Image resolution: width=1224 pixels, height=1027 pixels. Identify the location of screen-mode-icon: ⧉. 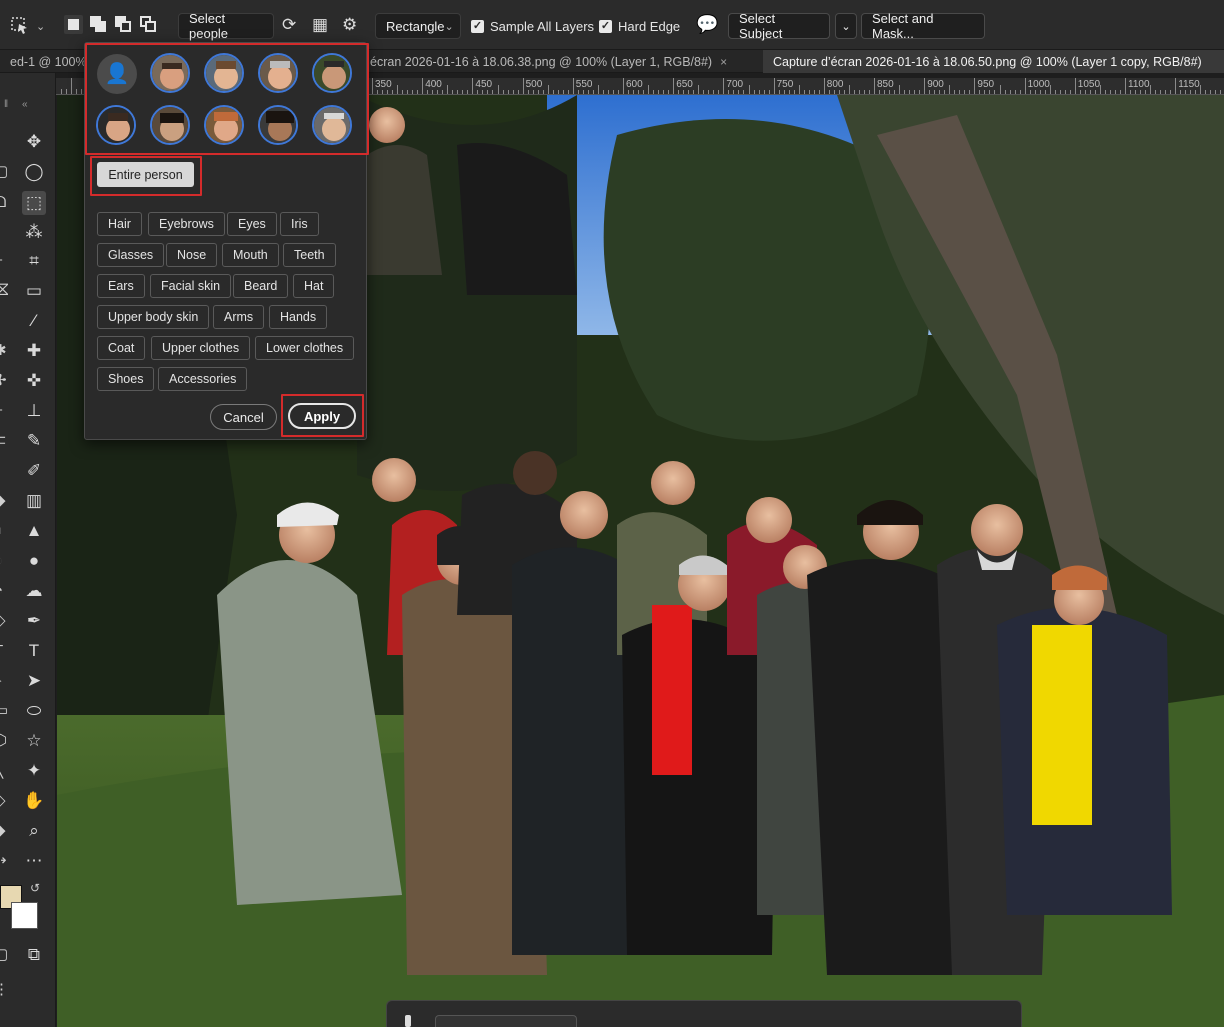
(34, 955).